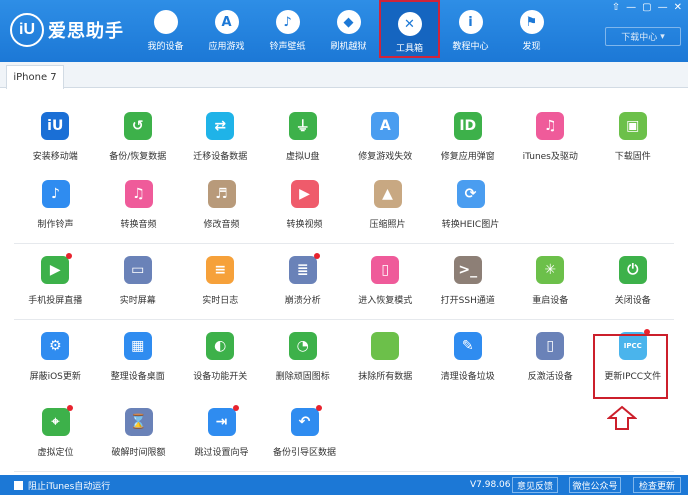 The image size is (688, 495). I want to click on tool-label: 屏蔽iOS更新, so click(55, 377).